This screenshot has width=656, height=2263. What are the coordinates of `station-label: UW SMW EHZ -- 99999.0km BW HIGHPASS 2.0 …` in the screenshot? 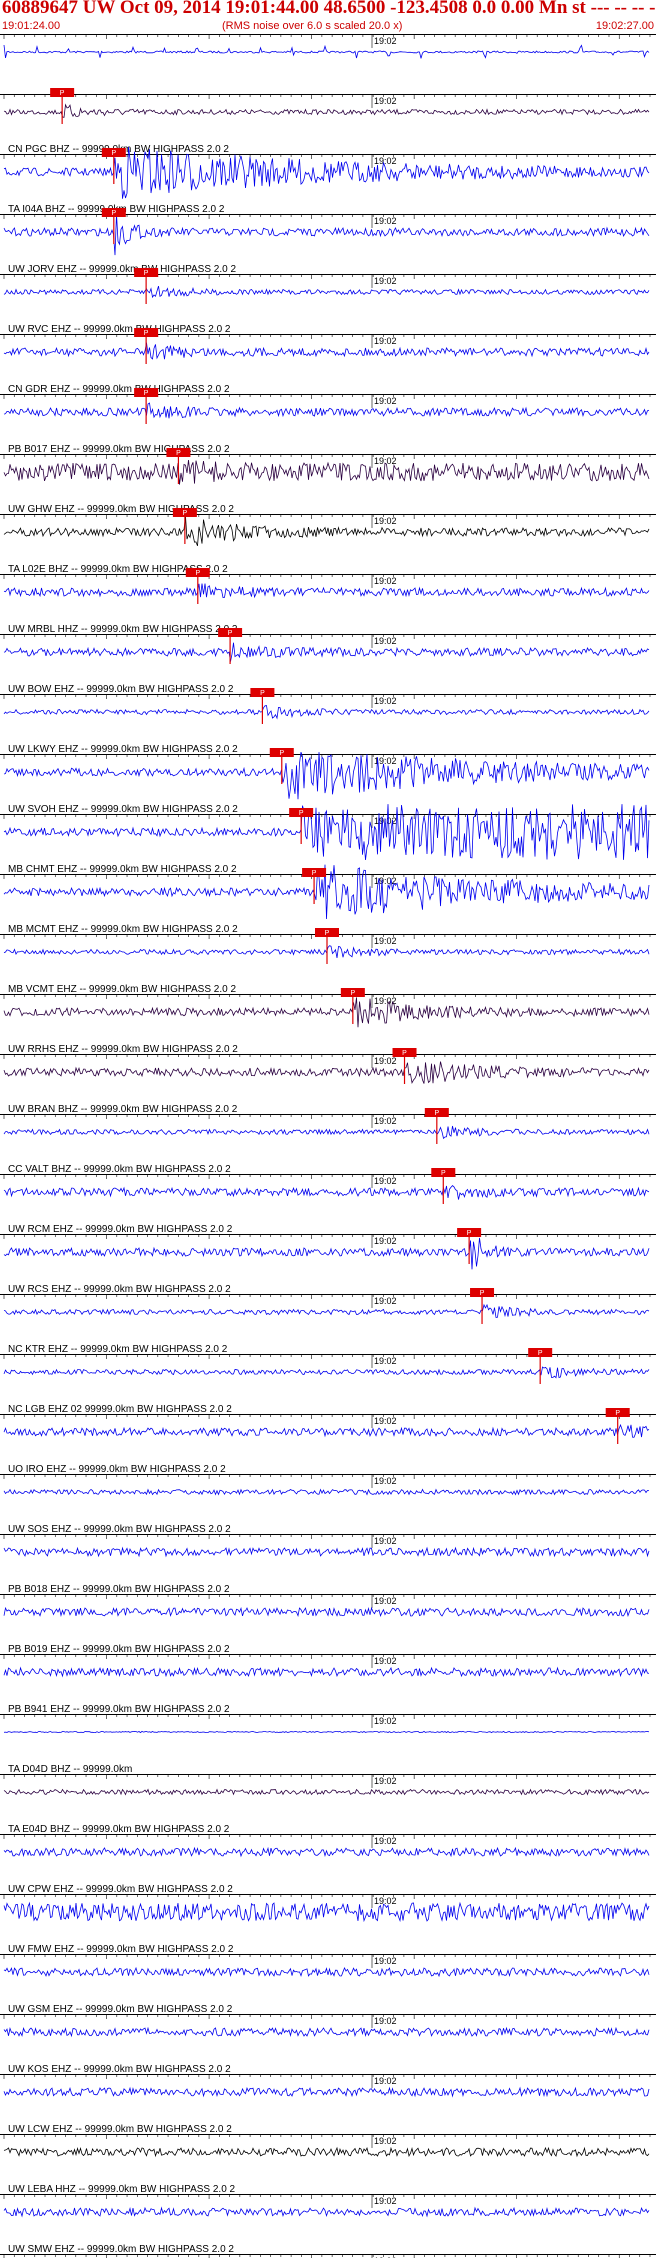 It's located at (121, 2249).